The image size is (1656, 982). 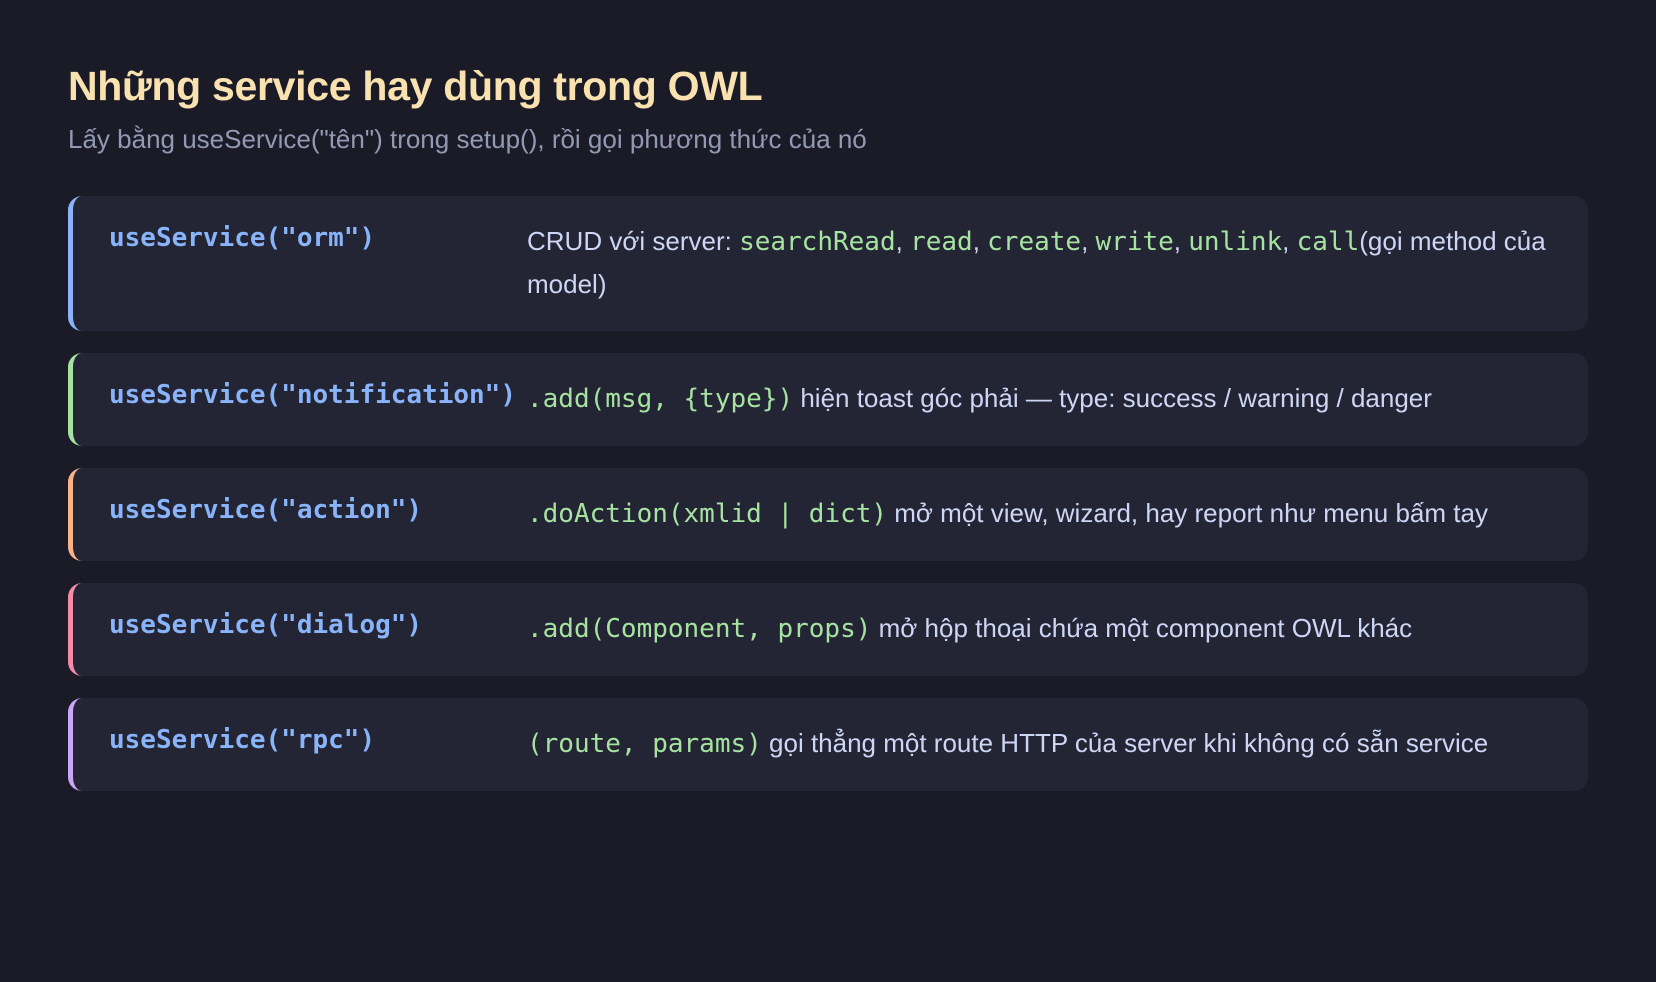 What do you see at coordinates (242, 740) in the screenshot?
I see `service-name: useService("rpc")` at bounding box center [242, 740].